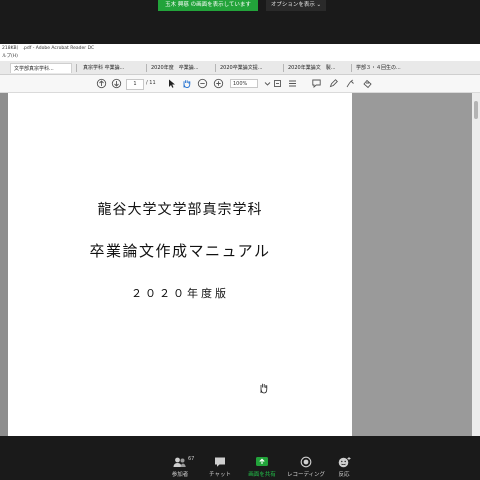  Describe the element at coordinates (292, 83) in the screenshot. I see `scroll-mode-icon` at that location.